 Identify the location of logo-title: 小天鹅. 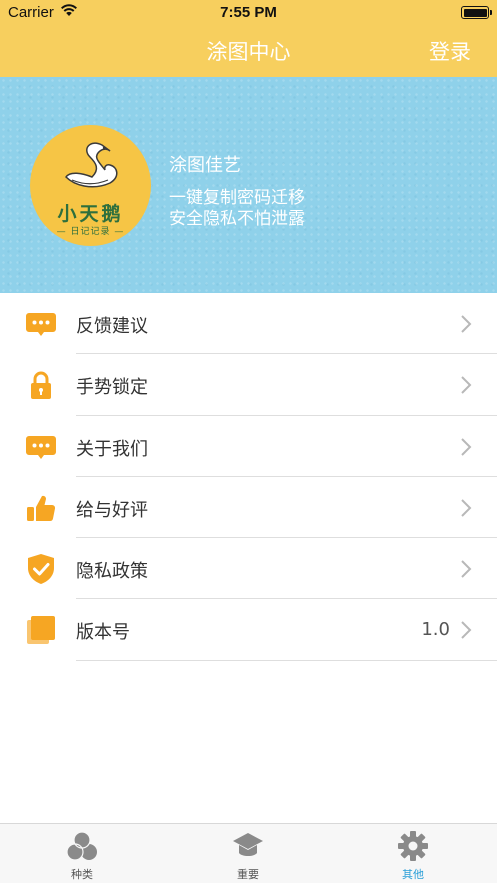
(90, 214).